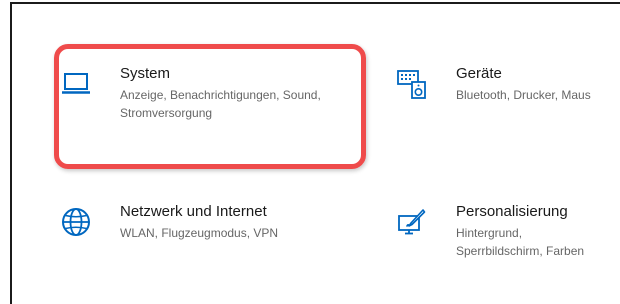 The image size is (620, 304). I want to click on tile-system-title: System, so click(145, 73).